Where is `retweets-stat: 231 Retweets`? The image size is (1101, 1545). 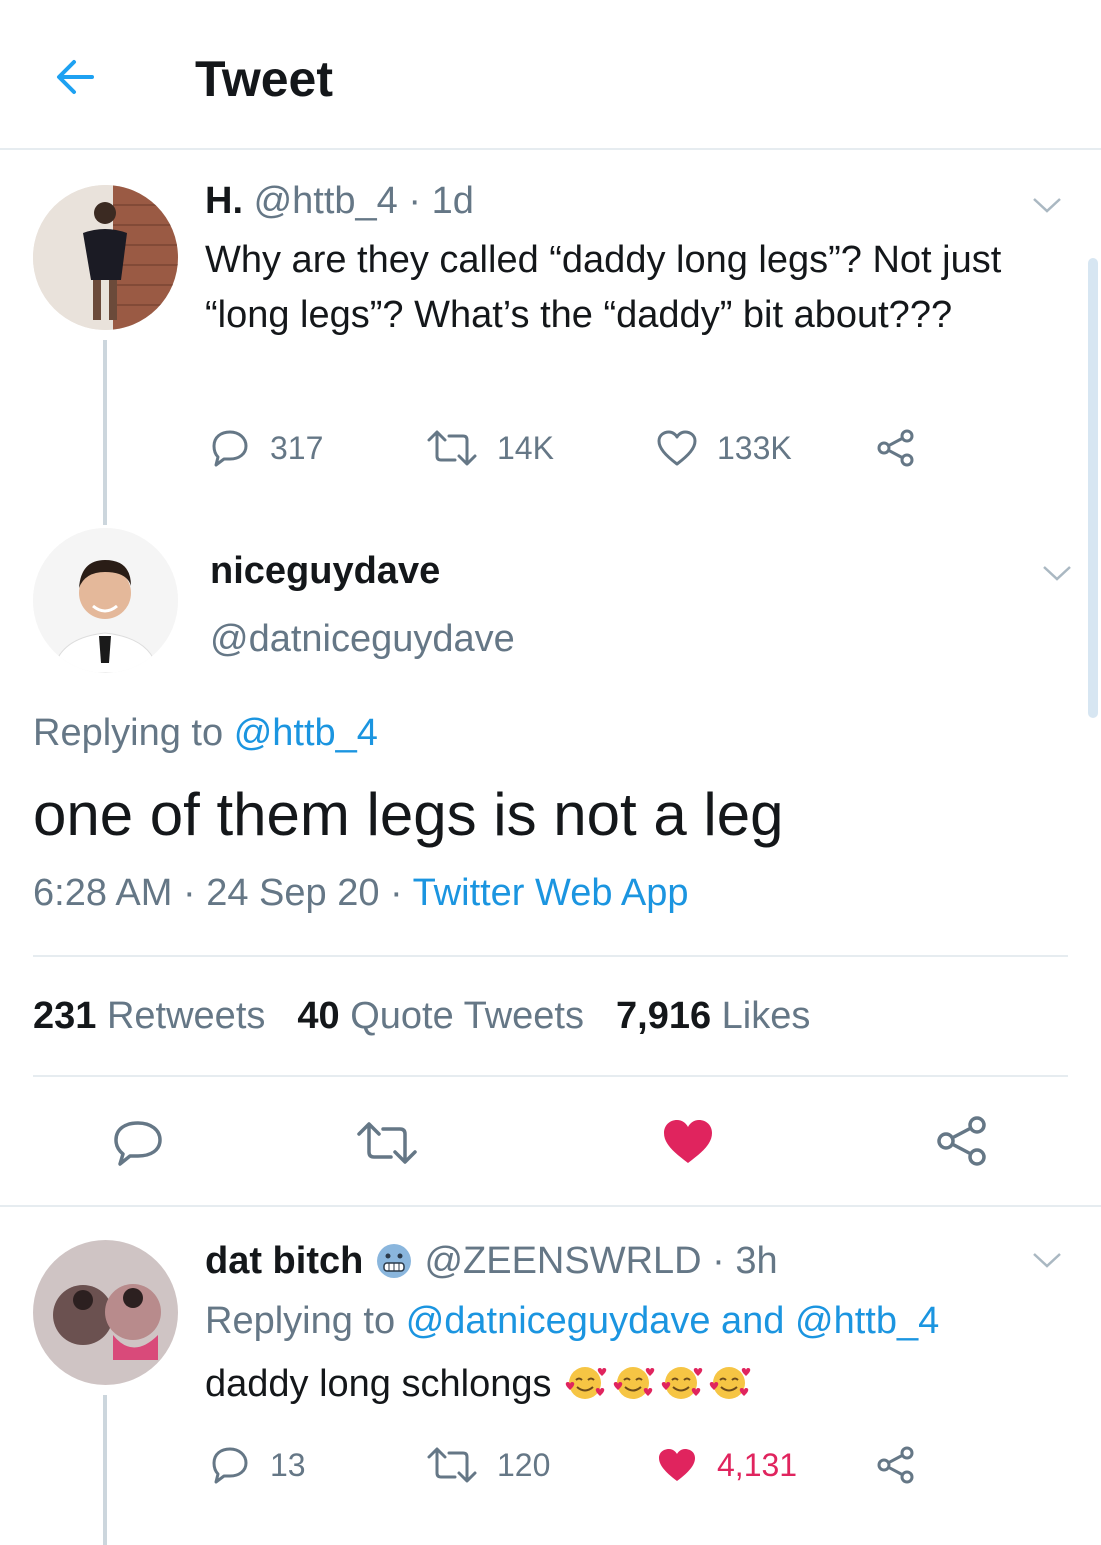
retweets-stat: 231 Retweets is located at coordinates (149, 1016).